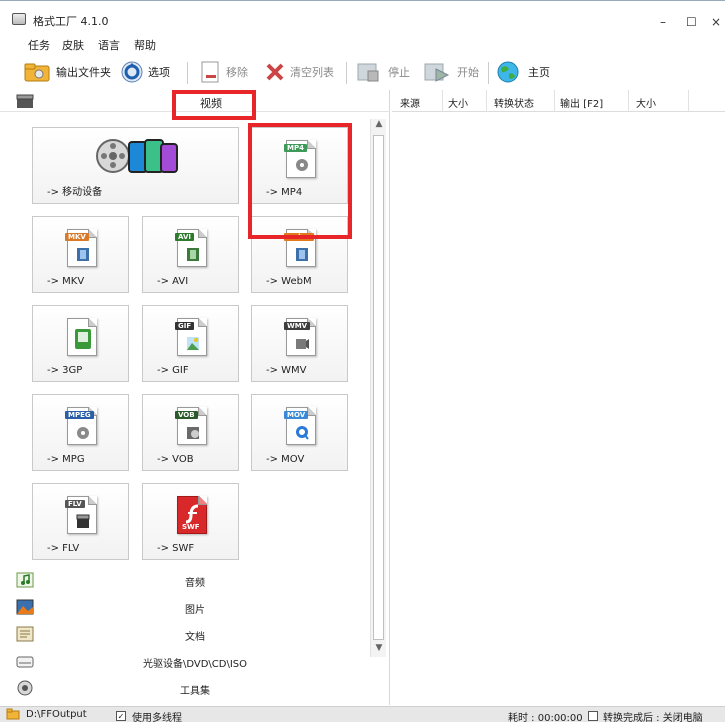 The height and width of the screenshot is (722, 725). What do you see at coordinates (175, 459) in the screenshot?
I see `tile-label: -> VOB` at bounding box center [175, 459].